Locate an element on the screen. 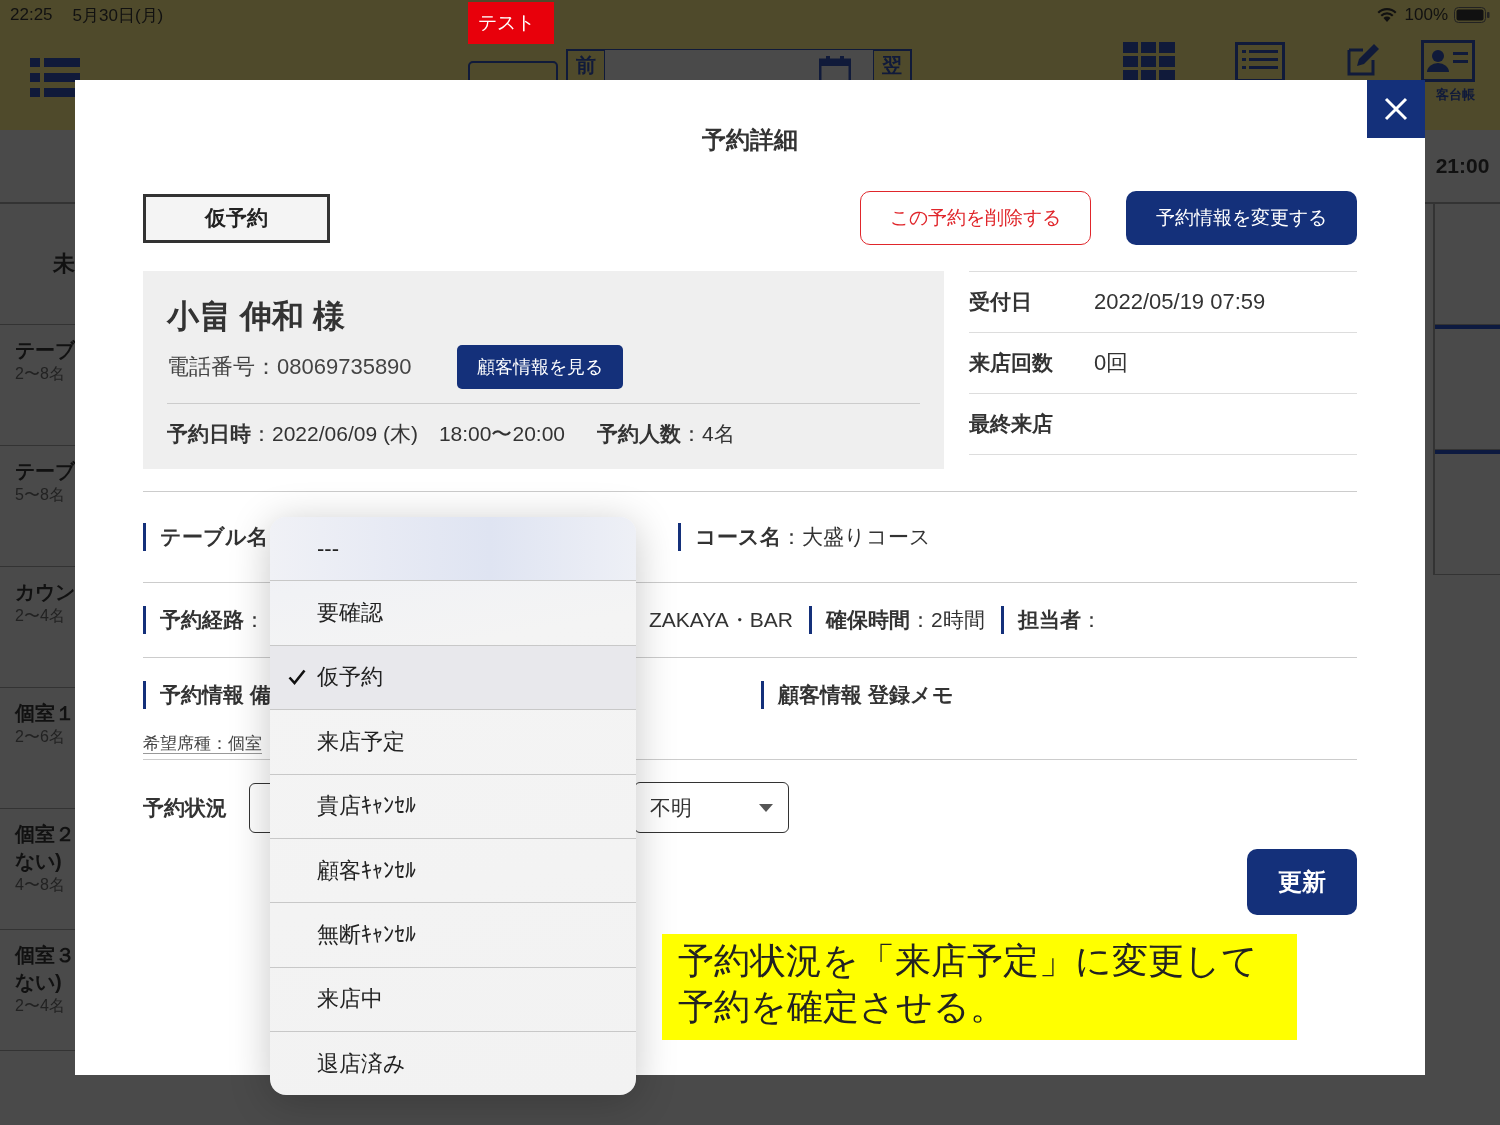 The height and width of the screenshot is (1125, 1500). customer-name: 小畠 伸和 様 is located at coordinates (256, 316).